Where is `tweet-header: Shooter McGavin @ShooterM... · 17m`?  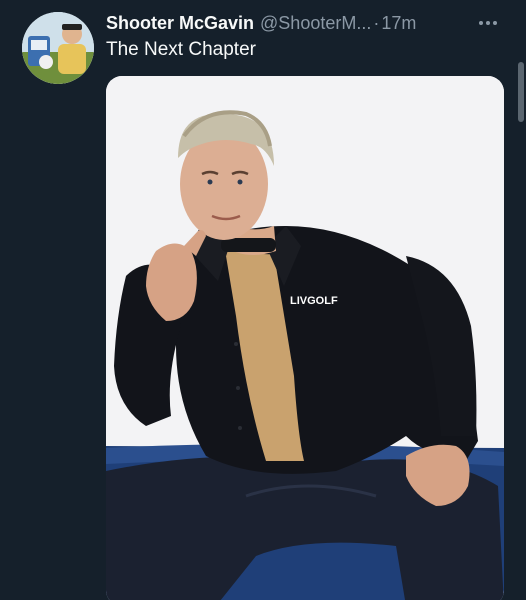
tweet-header: Shooter McGavin @ShooterM... · 17m is located at coordinates (306, 23).